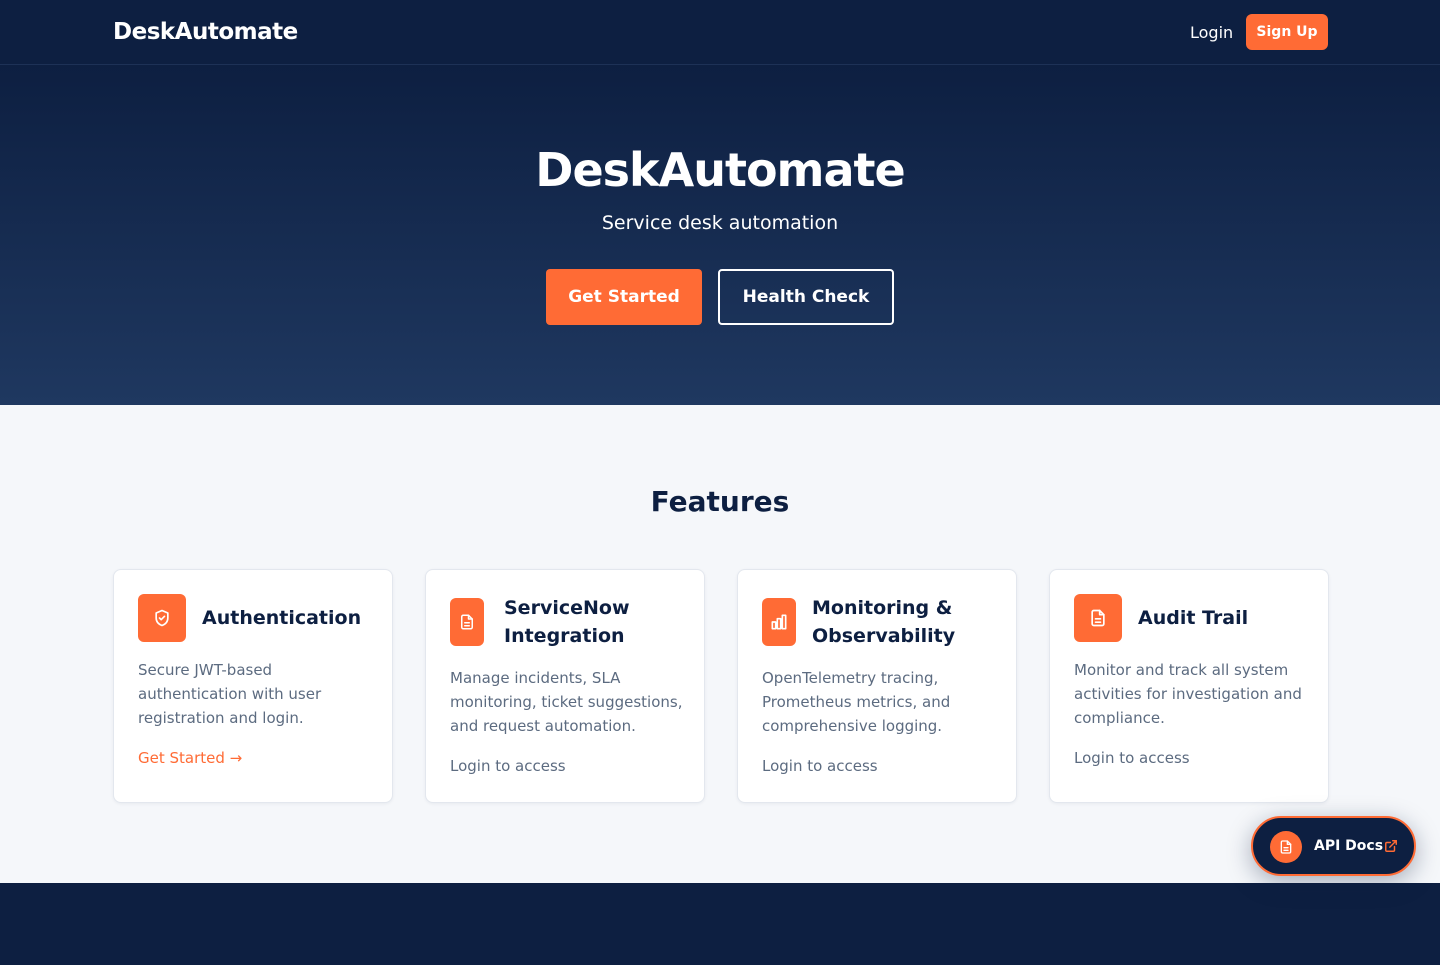 The height and width of the screenshot is (965, 1440). I want to click on card-title: Audit Trail, so click(1193, 618).